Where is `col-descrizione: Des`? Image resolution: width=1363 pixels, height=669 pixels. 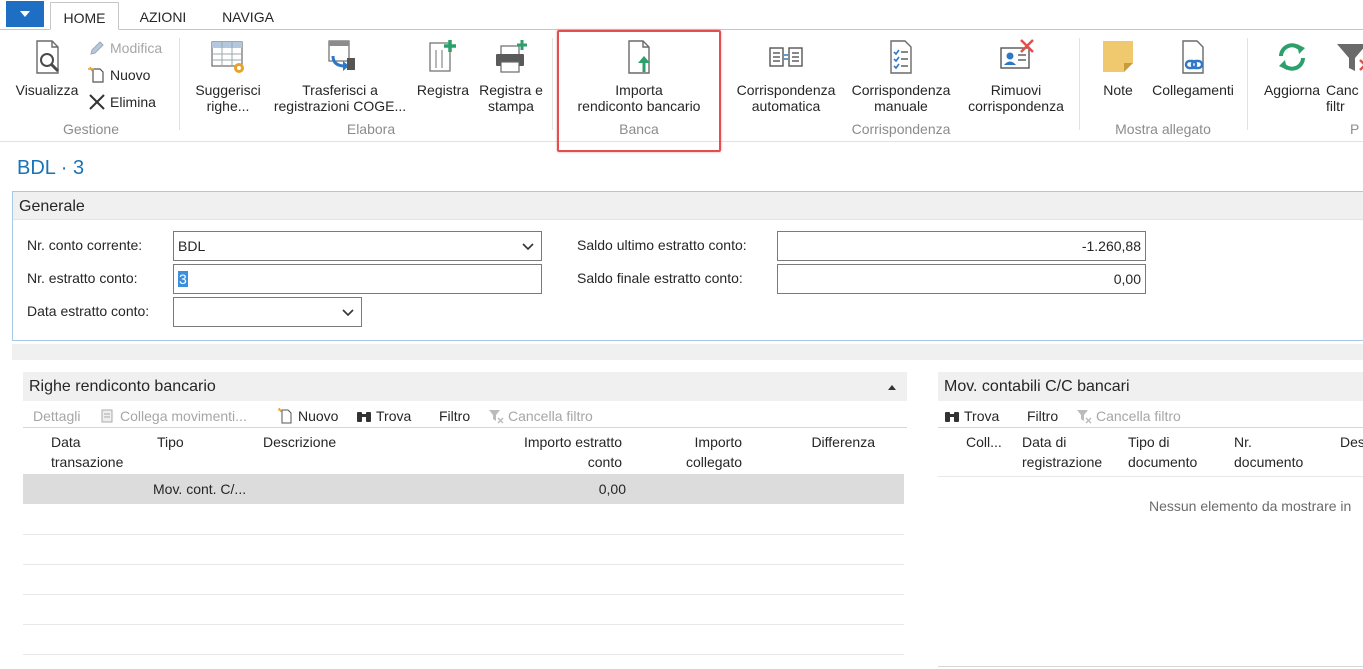
col-descrizione: Des is located at coordinates (1351, 442).